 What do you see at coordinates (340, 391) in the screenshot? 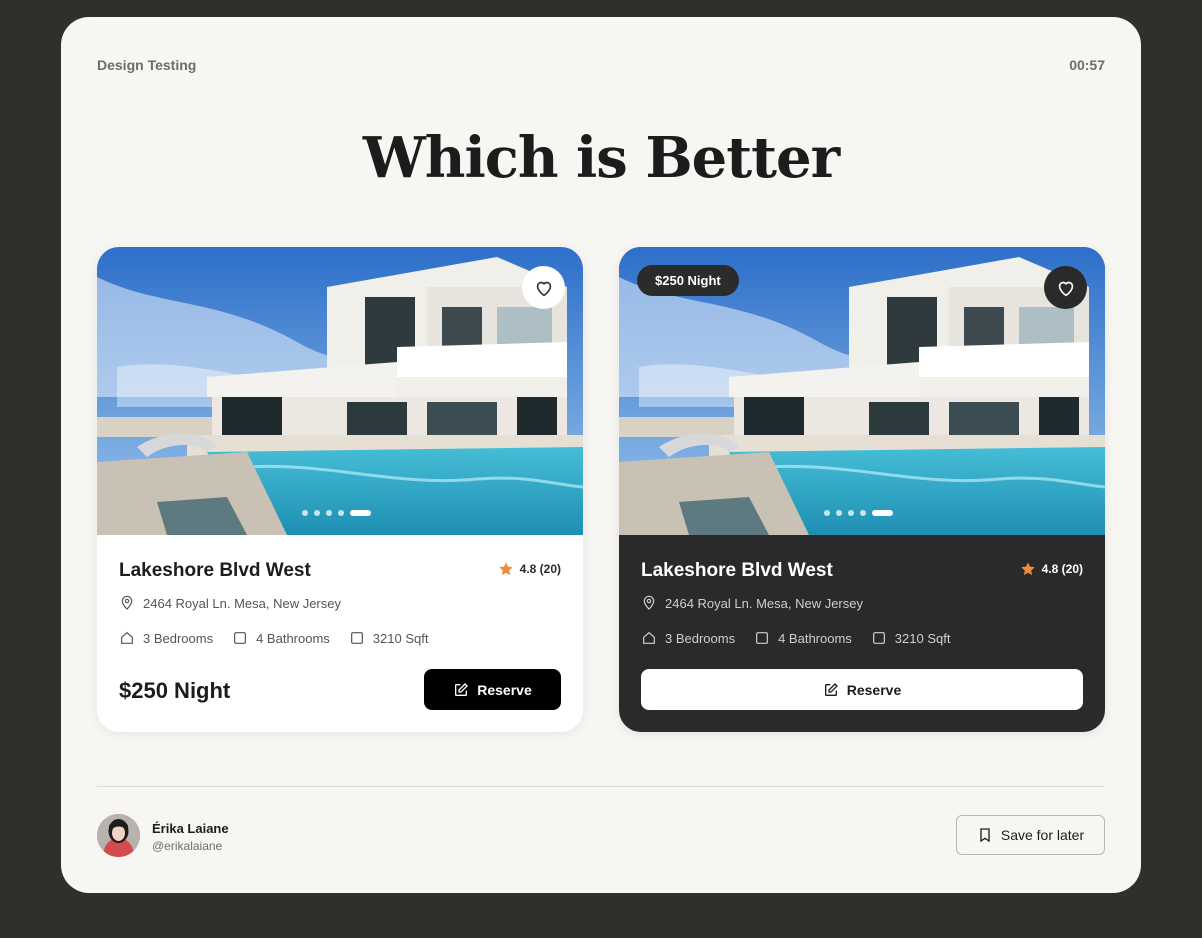
I see `property-photo` at bounding box center [340, 391].